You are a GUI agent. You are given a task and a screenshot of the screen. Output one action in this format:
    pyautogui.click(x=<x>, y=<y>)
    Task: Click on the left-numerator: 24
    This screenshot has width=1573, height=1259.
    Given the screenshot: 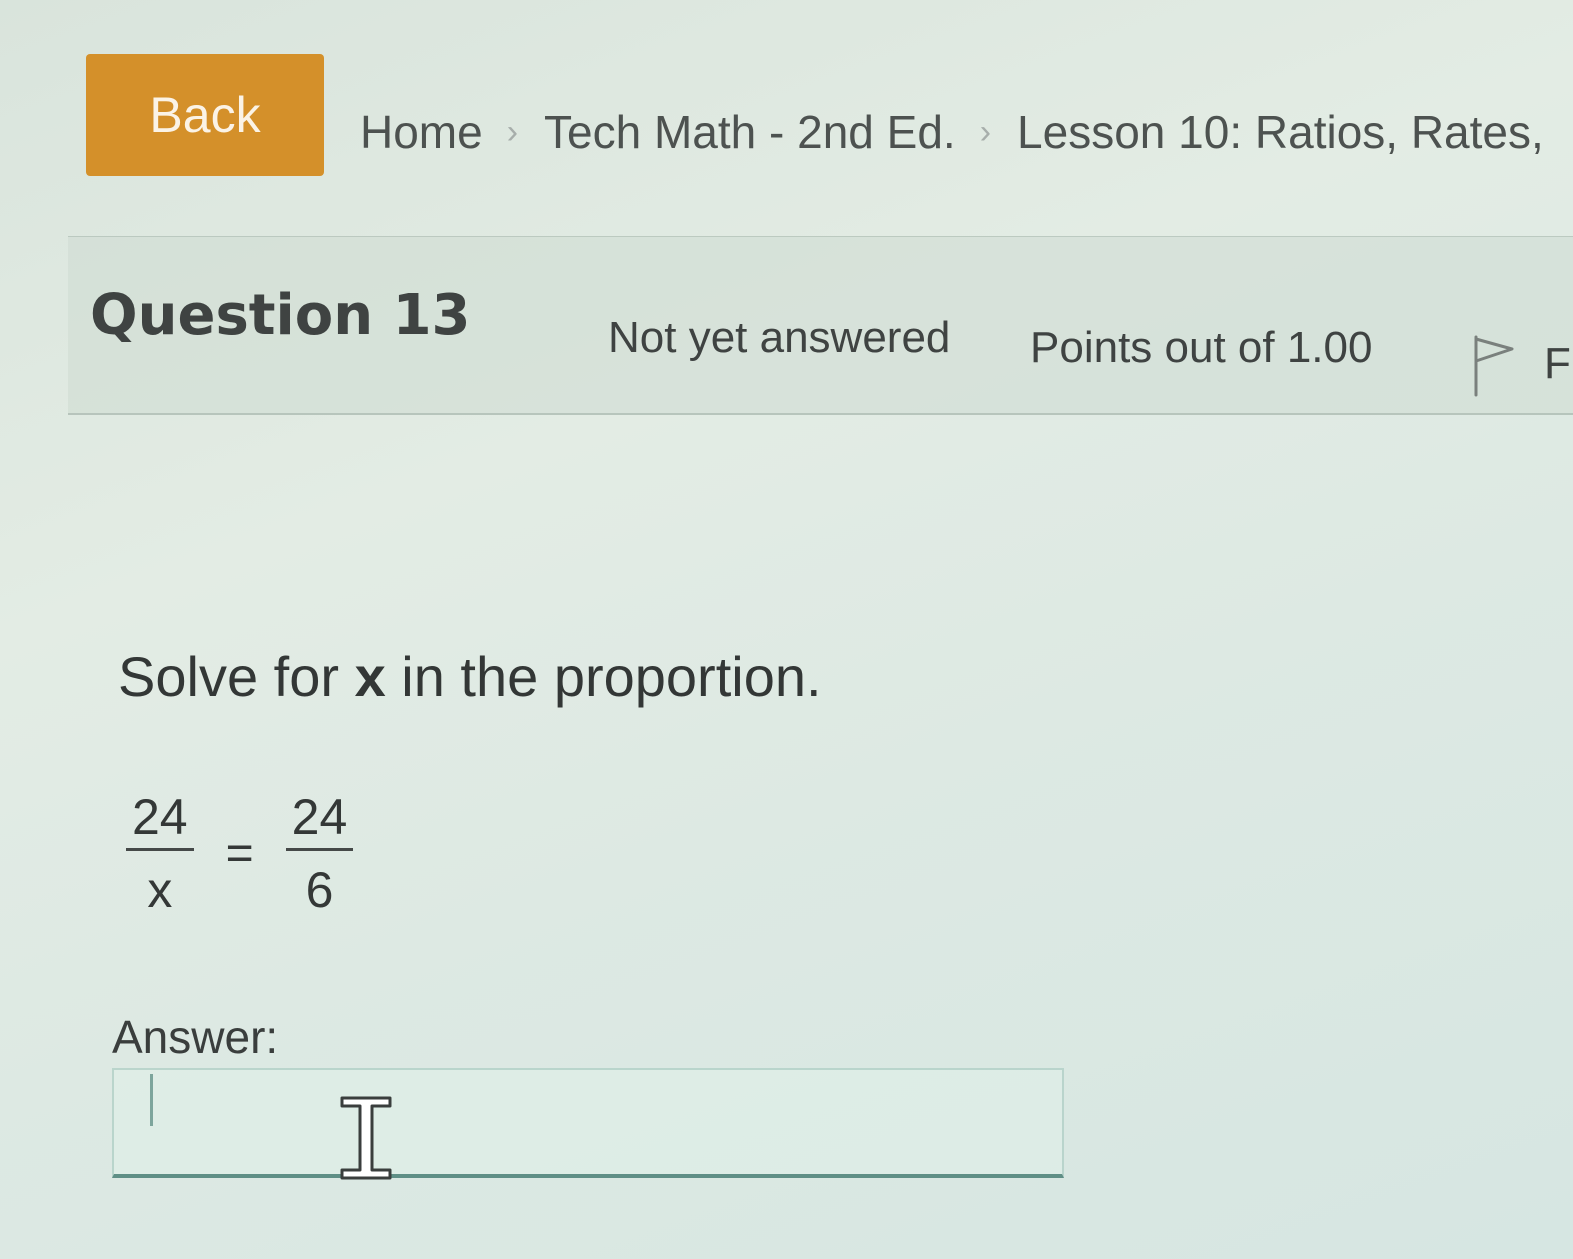 What is the action you would take?
    pyautogui.click(x=160, y=817)
    